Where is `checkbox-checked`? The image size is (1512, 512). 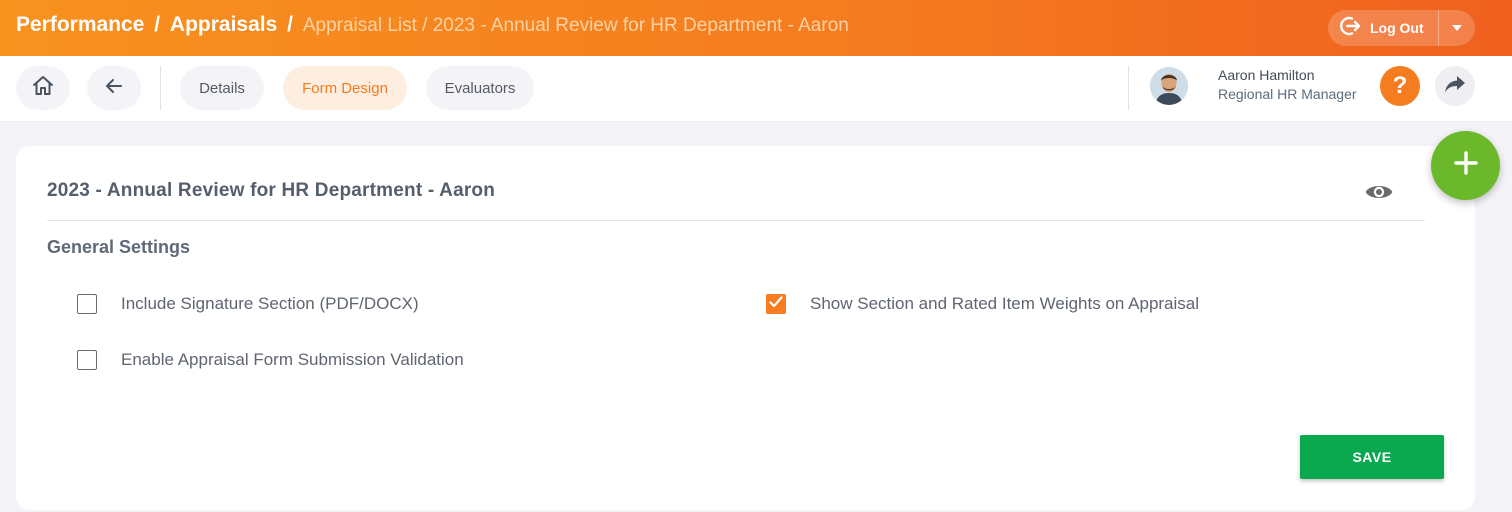
checkbox-checked is located at coordinates (776, 304).